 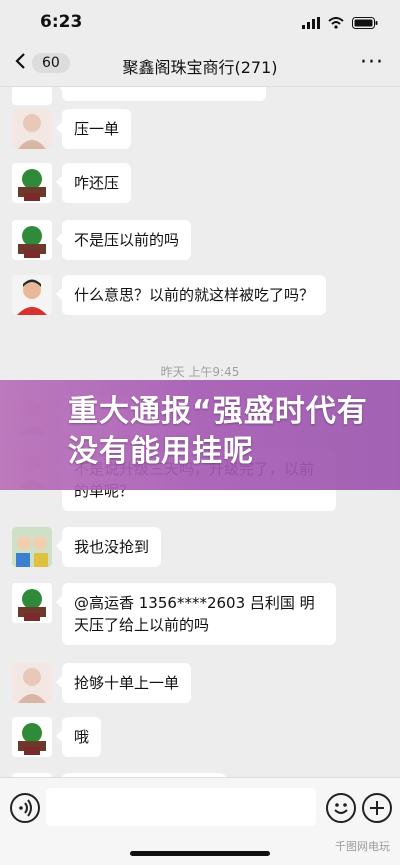 I want to click on message-bubble: 抢够十单上一单, so click(x=123, y=683).